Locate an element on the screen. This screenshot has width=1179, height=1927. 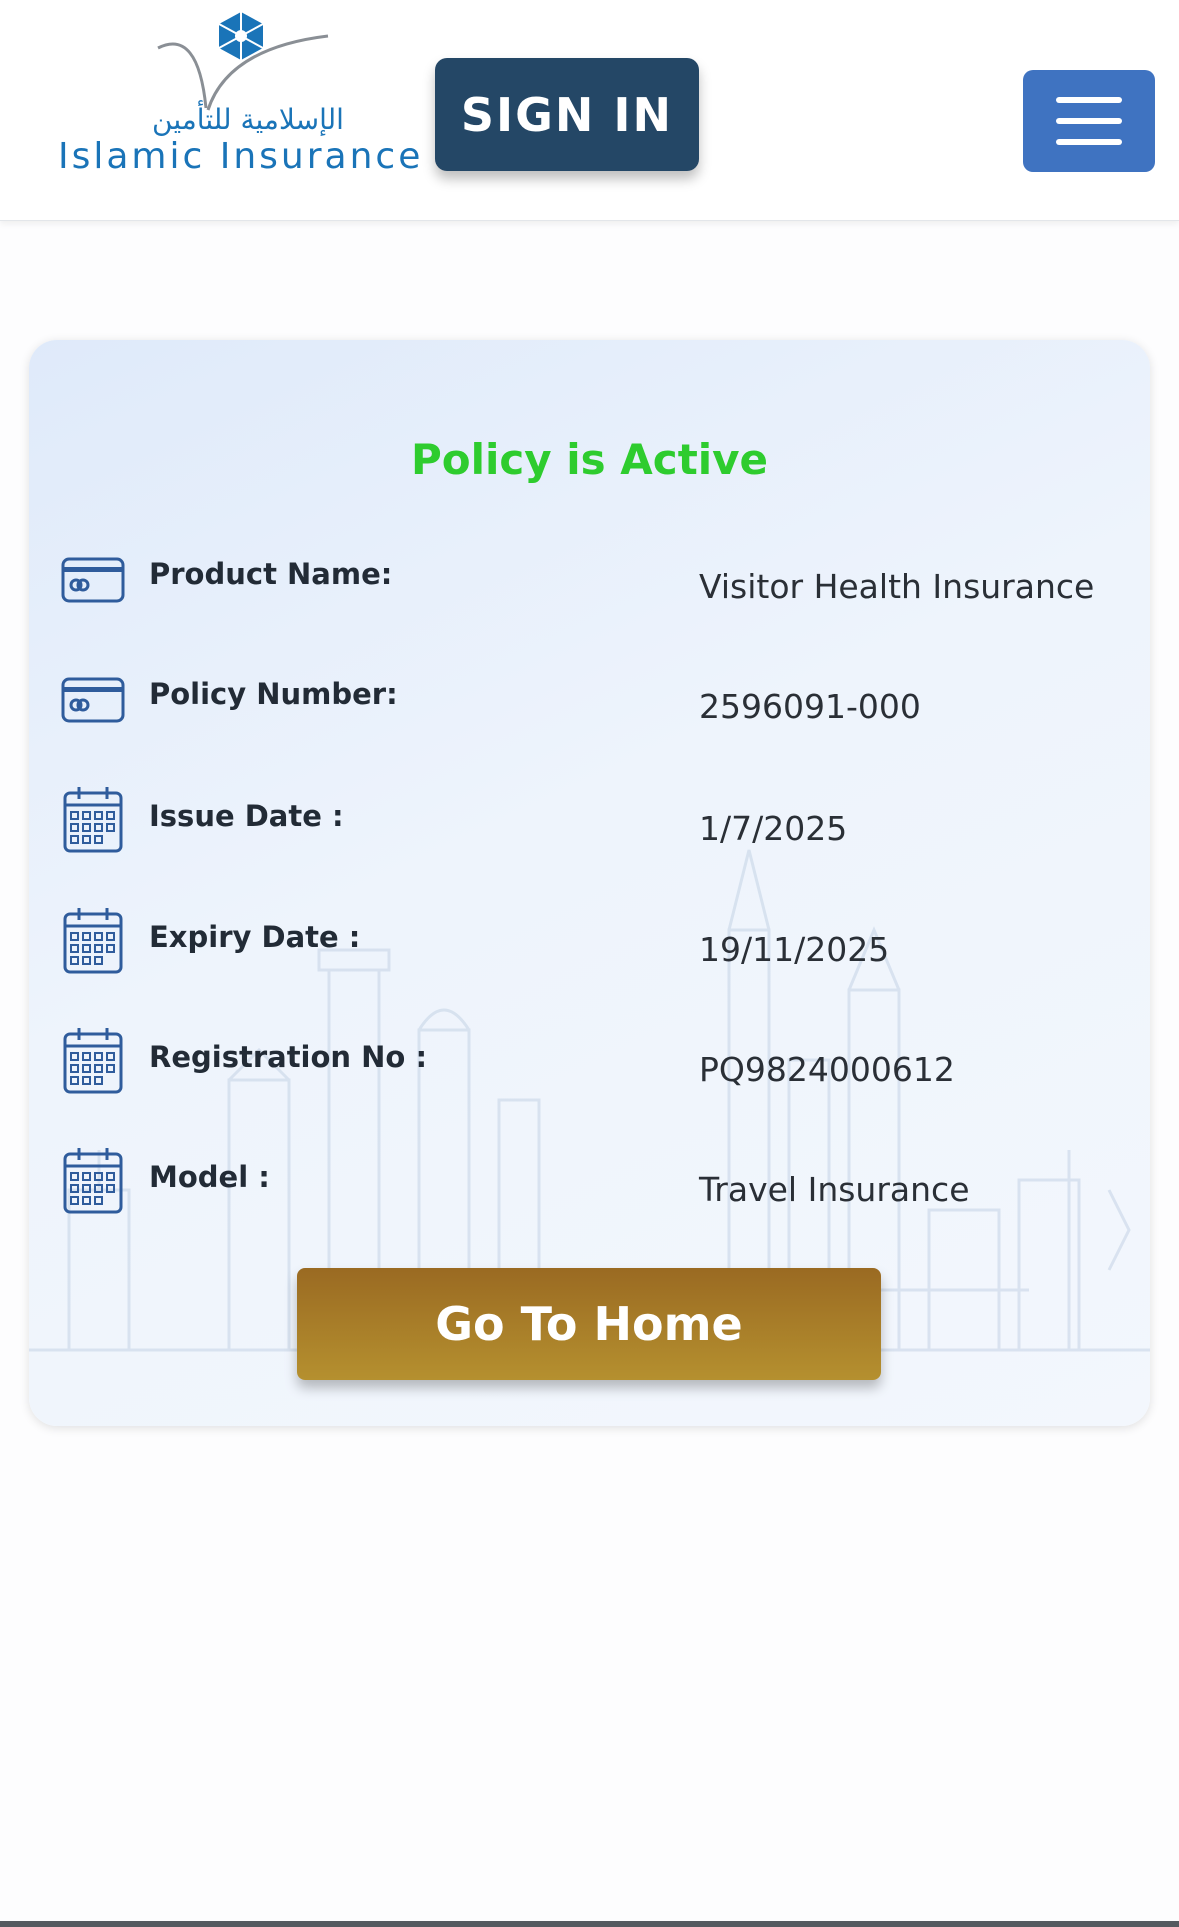
row-value: Visitor Health Insurance is located at coordinates (897, 586).